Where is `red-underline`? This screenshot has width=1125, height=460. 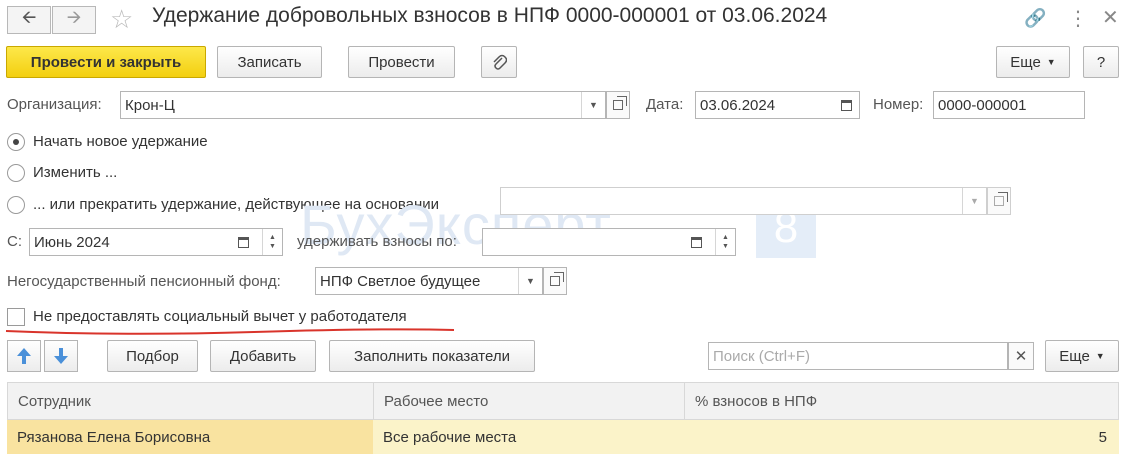 red-underline is located at coordinates (230, 331).